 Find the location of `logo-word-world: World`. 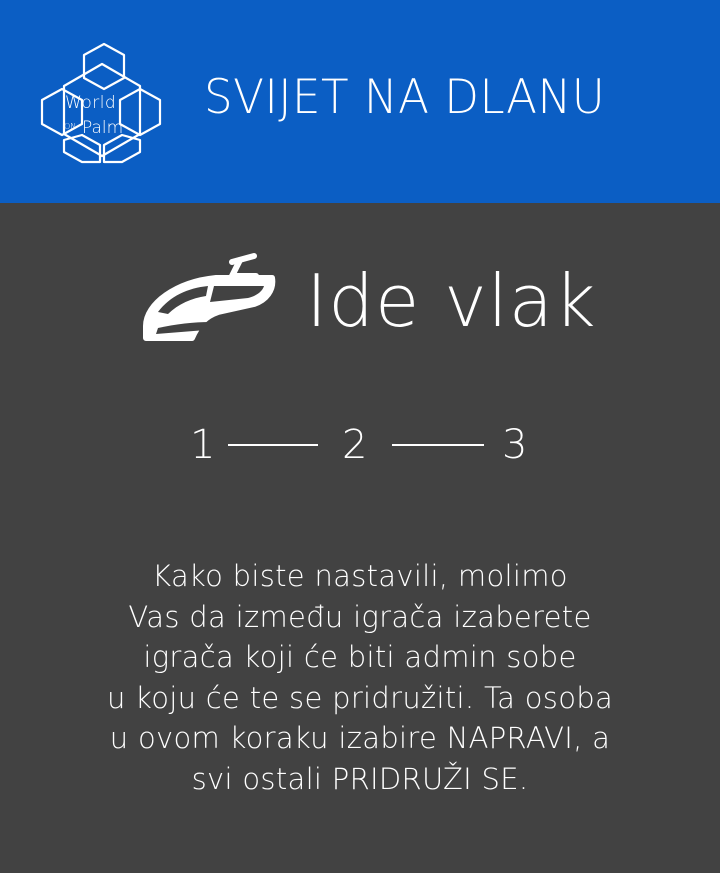

logo-word-world: World is located at coordinates (91, 103).